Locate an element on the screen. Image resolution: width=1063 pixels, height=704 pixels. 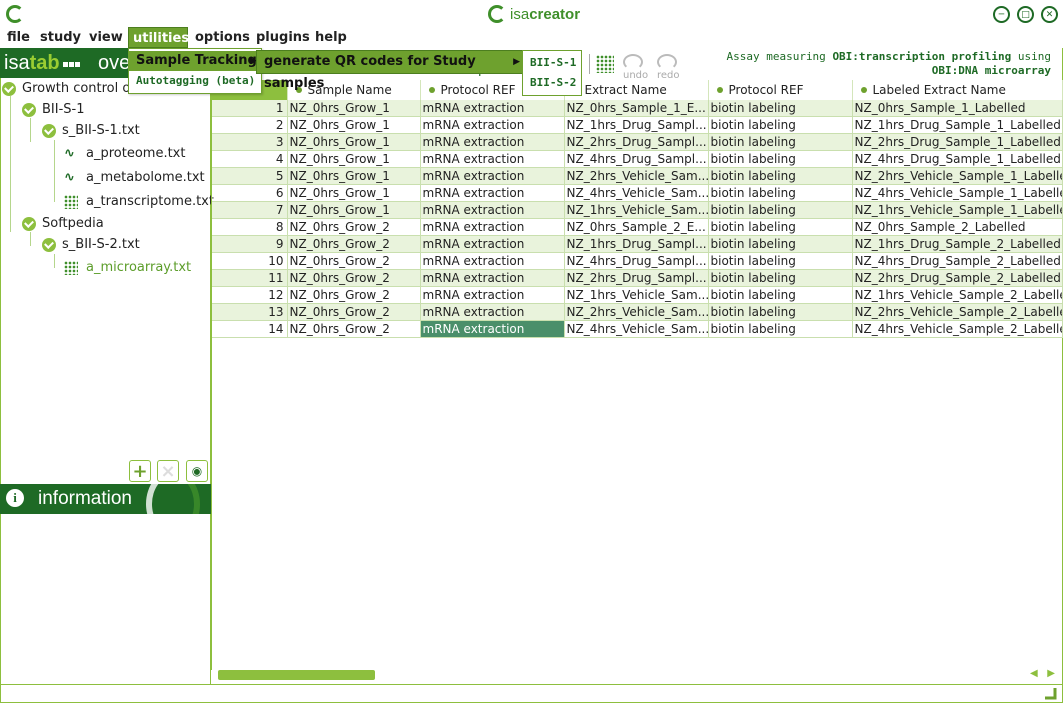
table-cell: NZ_2hrs_Vehicle_Sample_2_Labelled is located at coordinates (957, 312).